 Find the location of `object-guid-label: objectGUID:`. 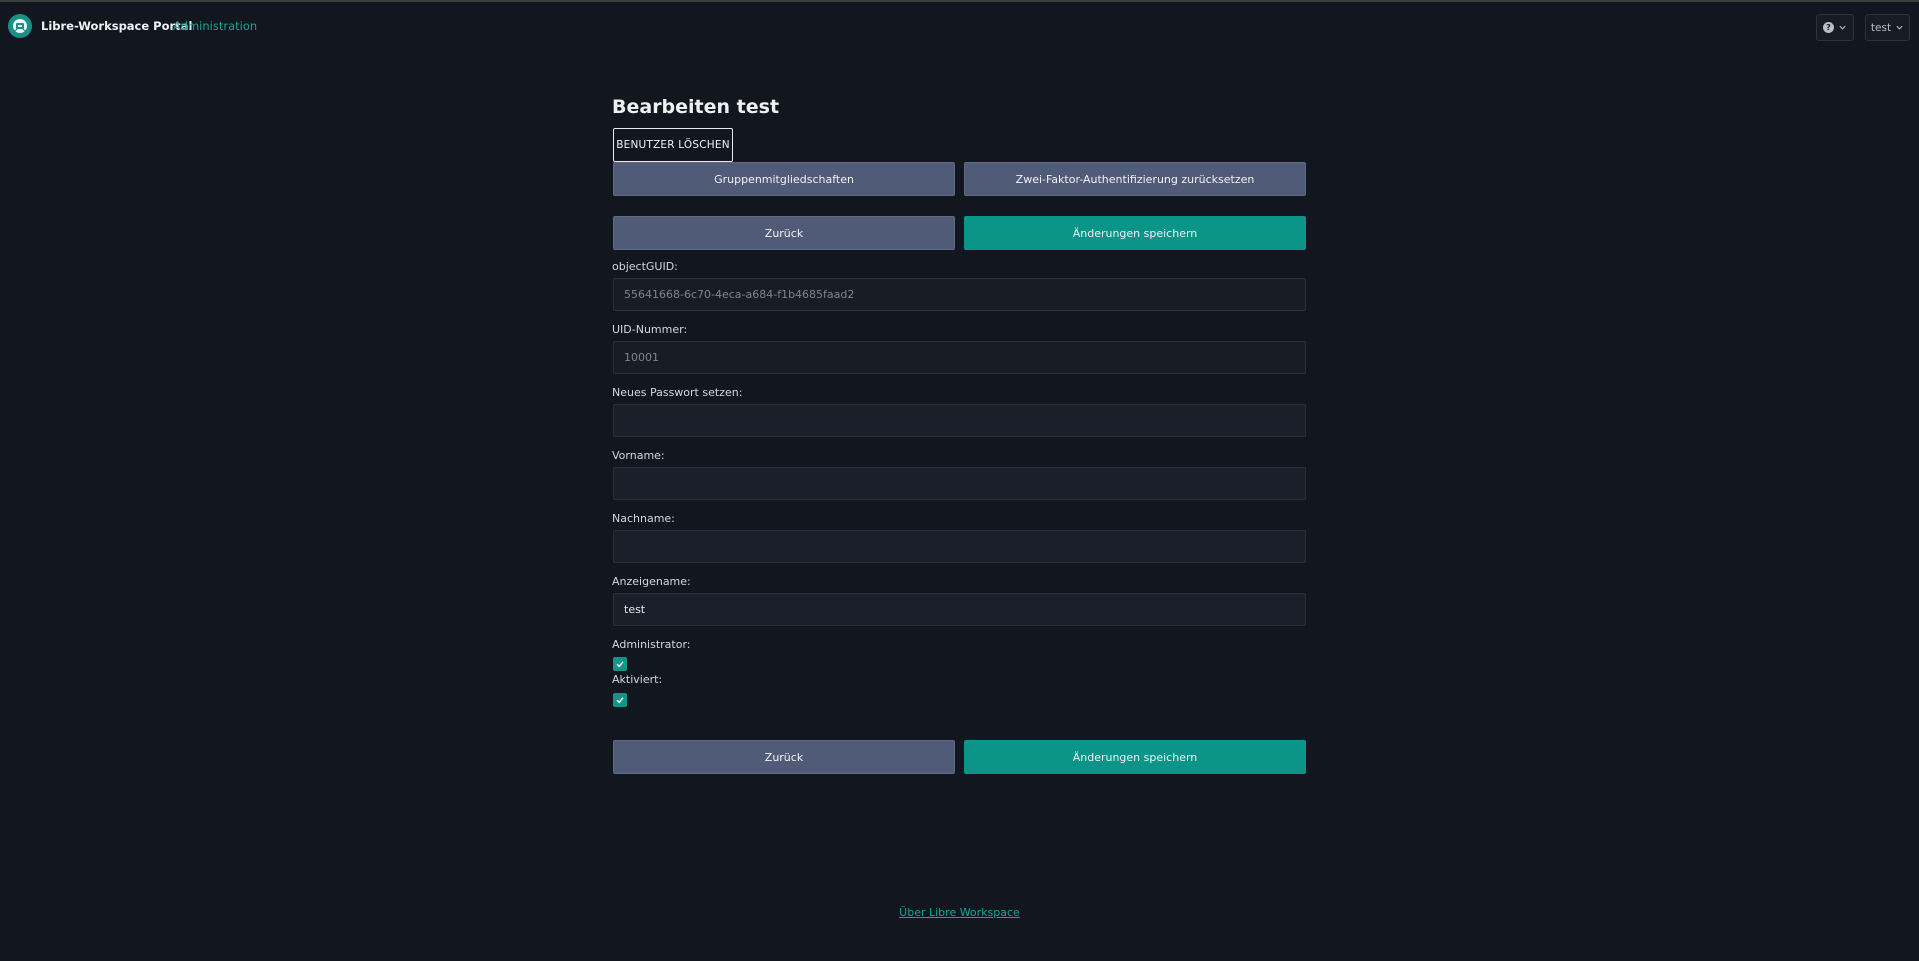

object-guid-label: objectGUID: is located at coordinates (645, 266).